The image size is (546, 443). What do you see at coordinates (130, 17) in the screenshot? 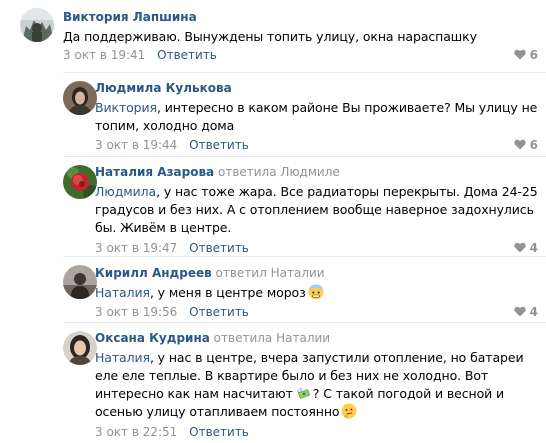
I see `author-name: Виктория Лапшина` at bounding box center [130, 17].